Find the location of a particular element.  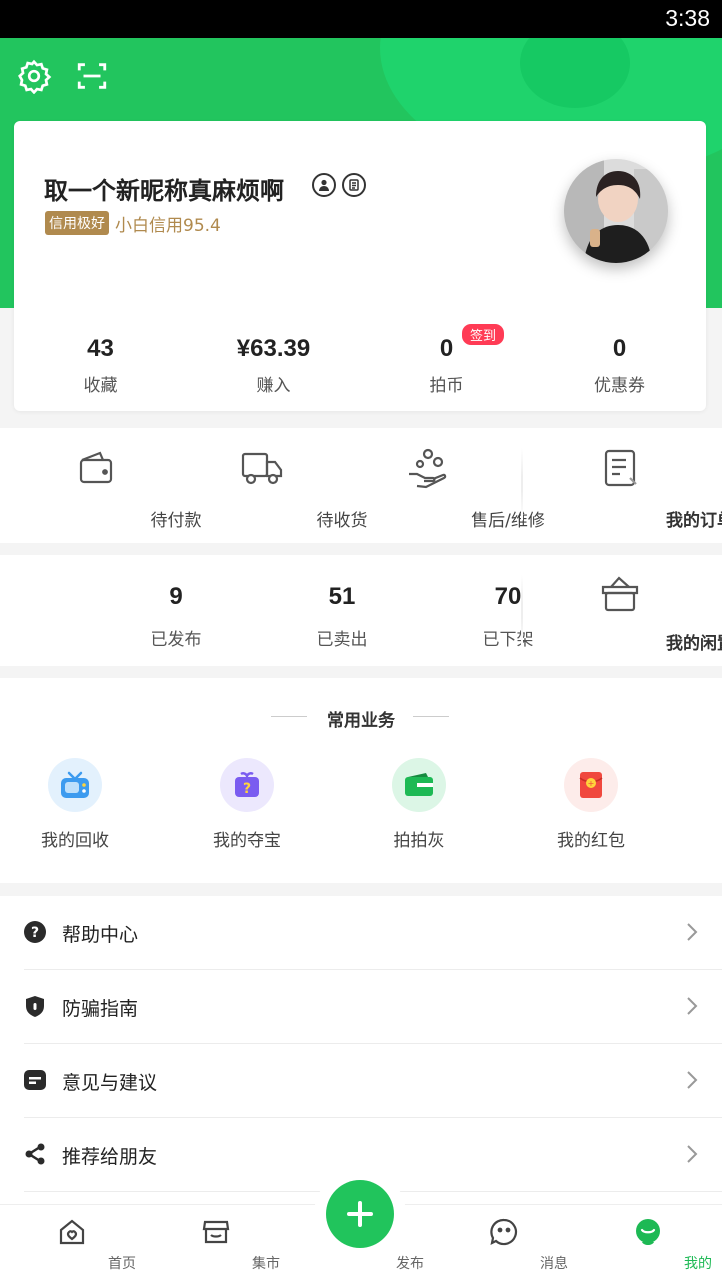

listing-sold: 51 已卖出 is located at coordinates (275, 610).